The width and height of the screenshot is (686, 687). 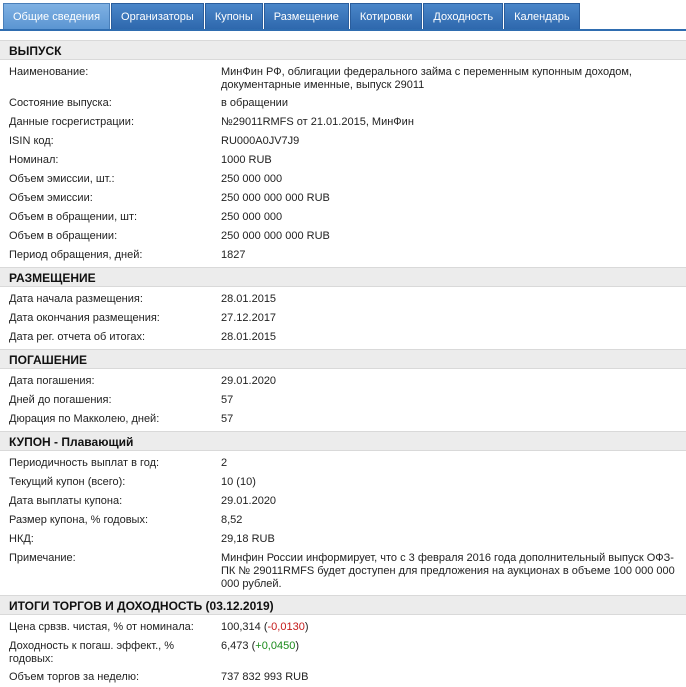 I want to click on field-label: Номинал:, so click(x=34, y=160).